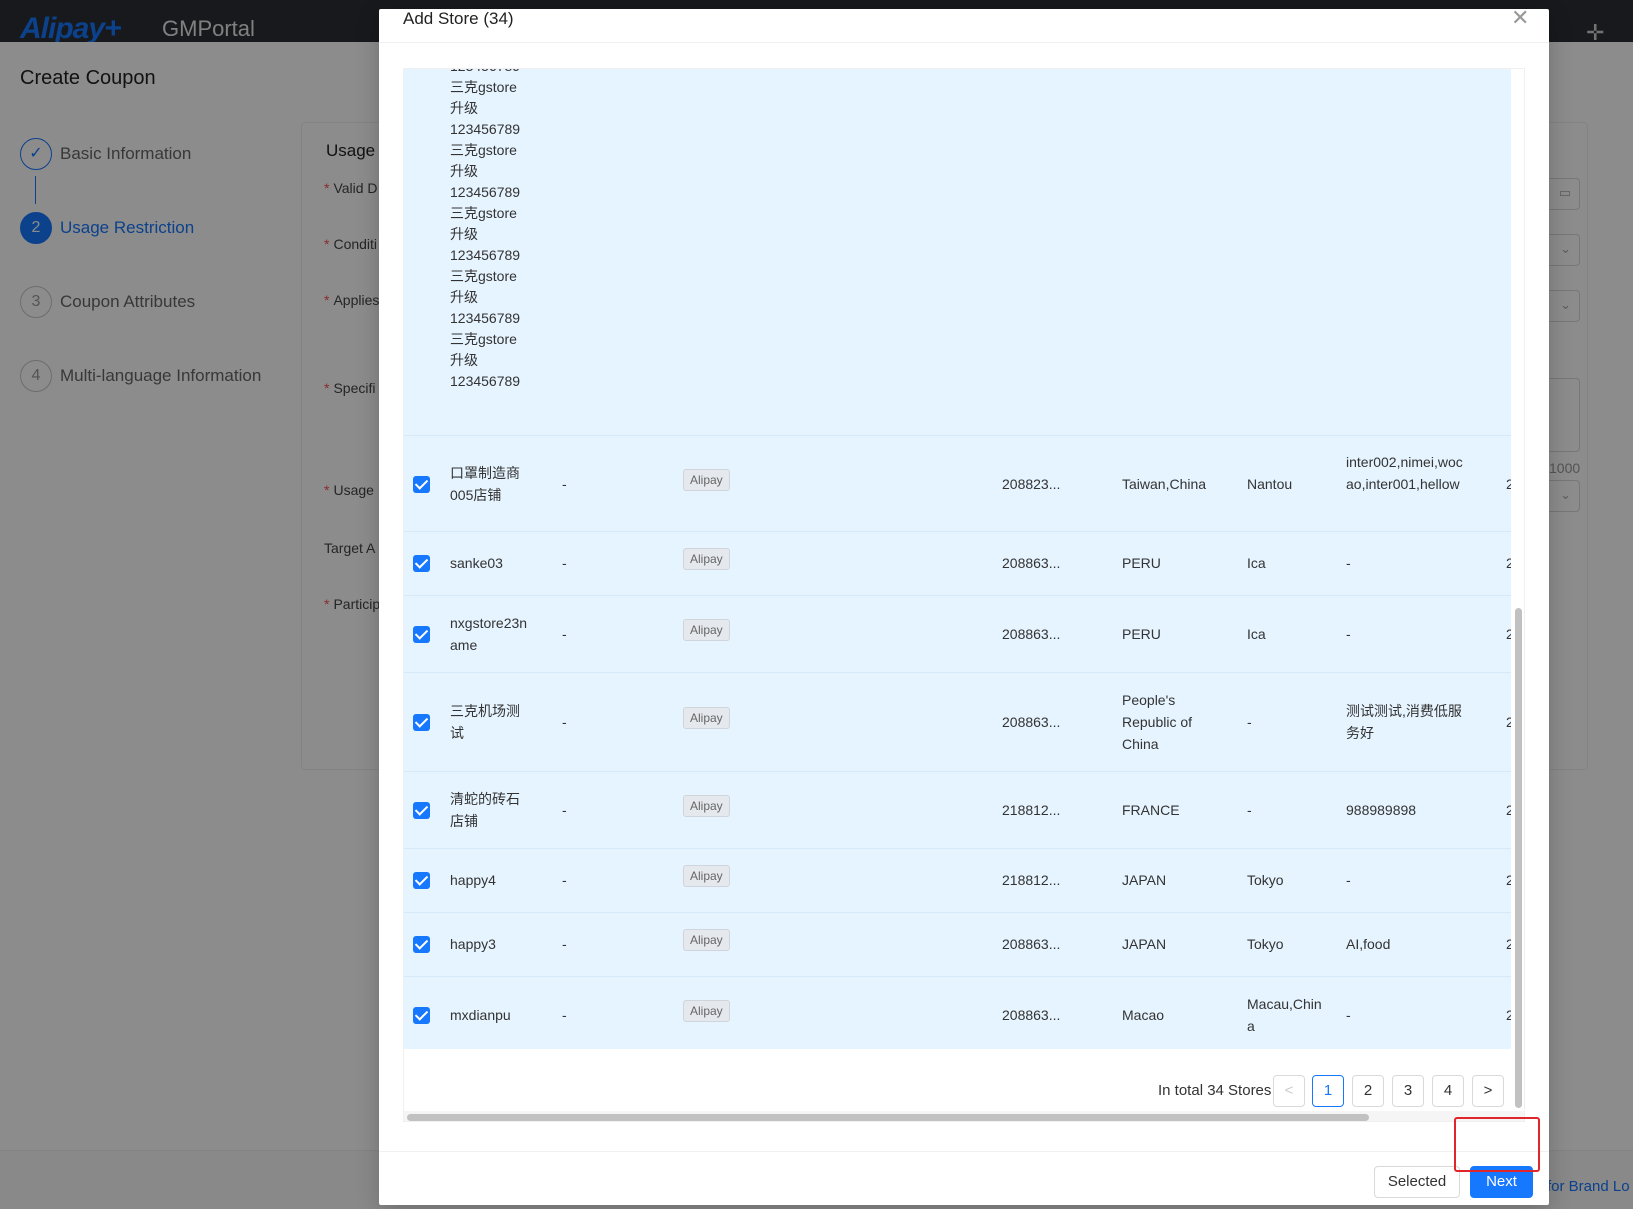  I want to click on horizontal-scrollbar-thumb, so click(888, 1117).